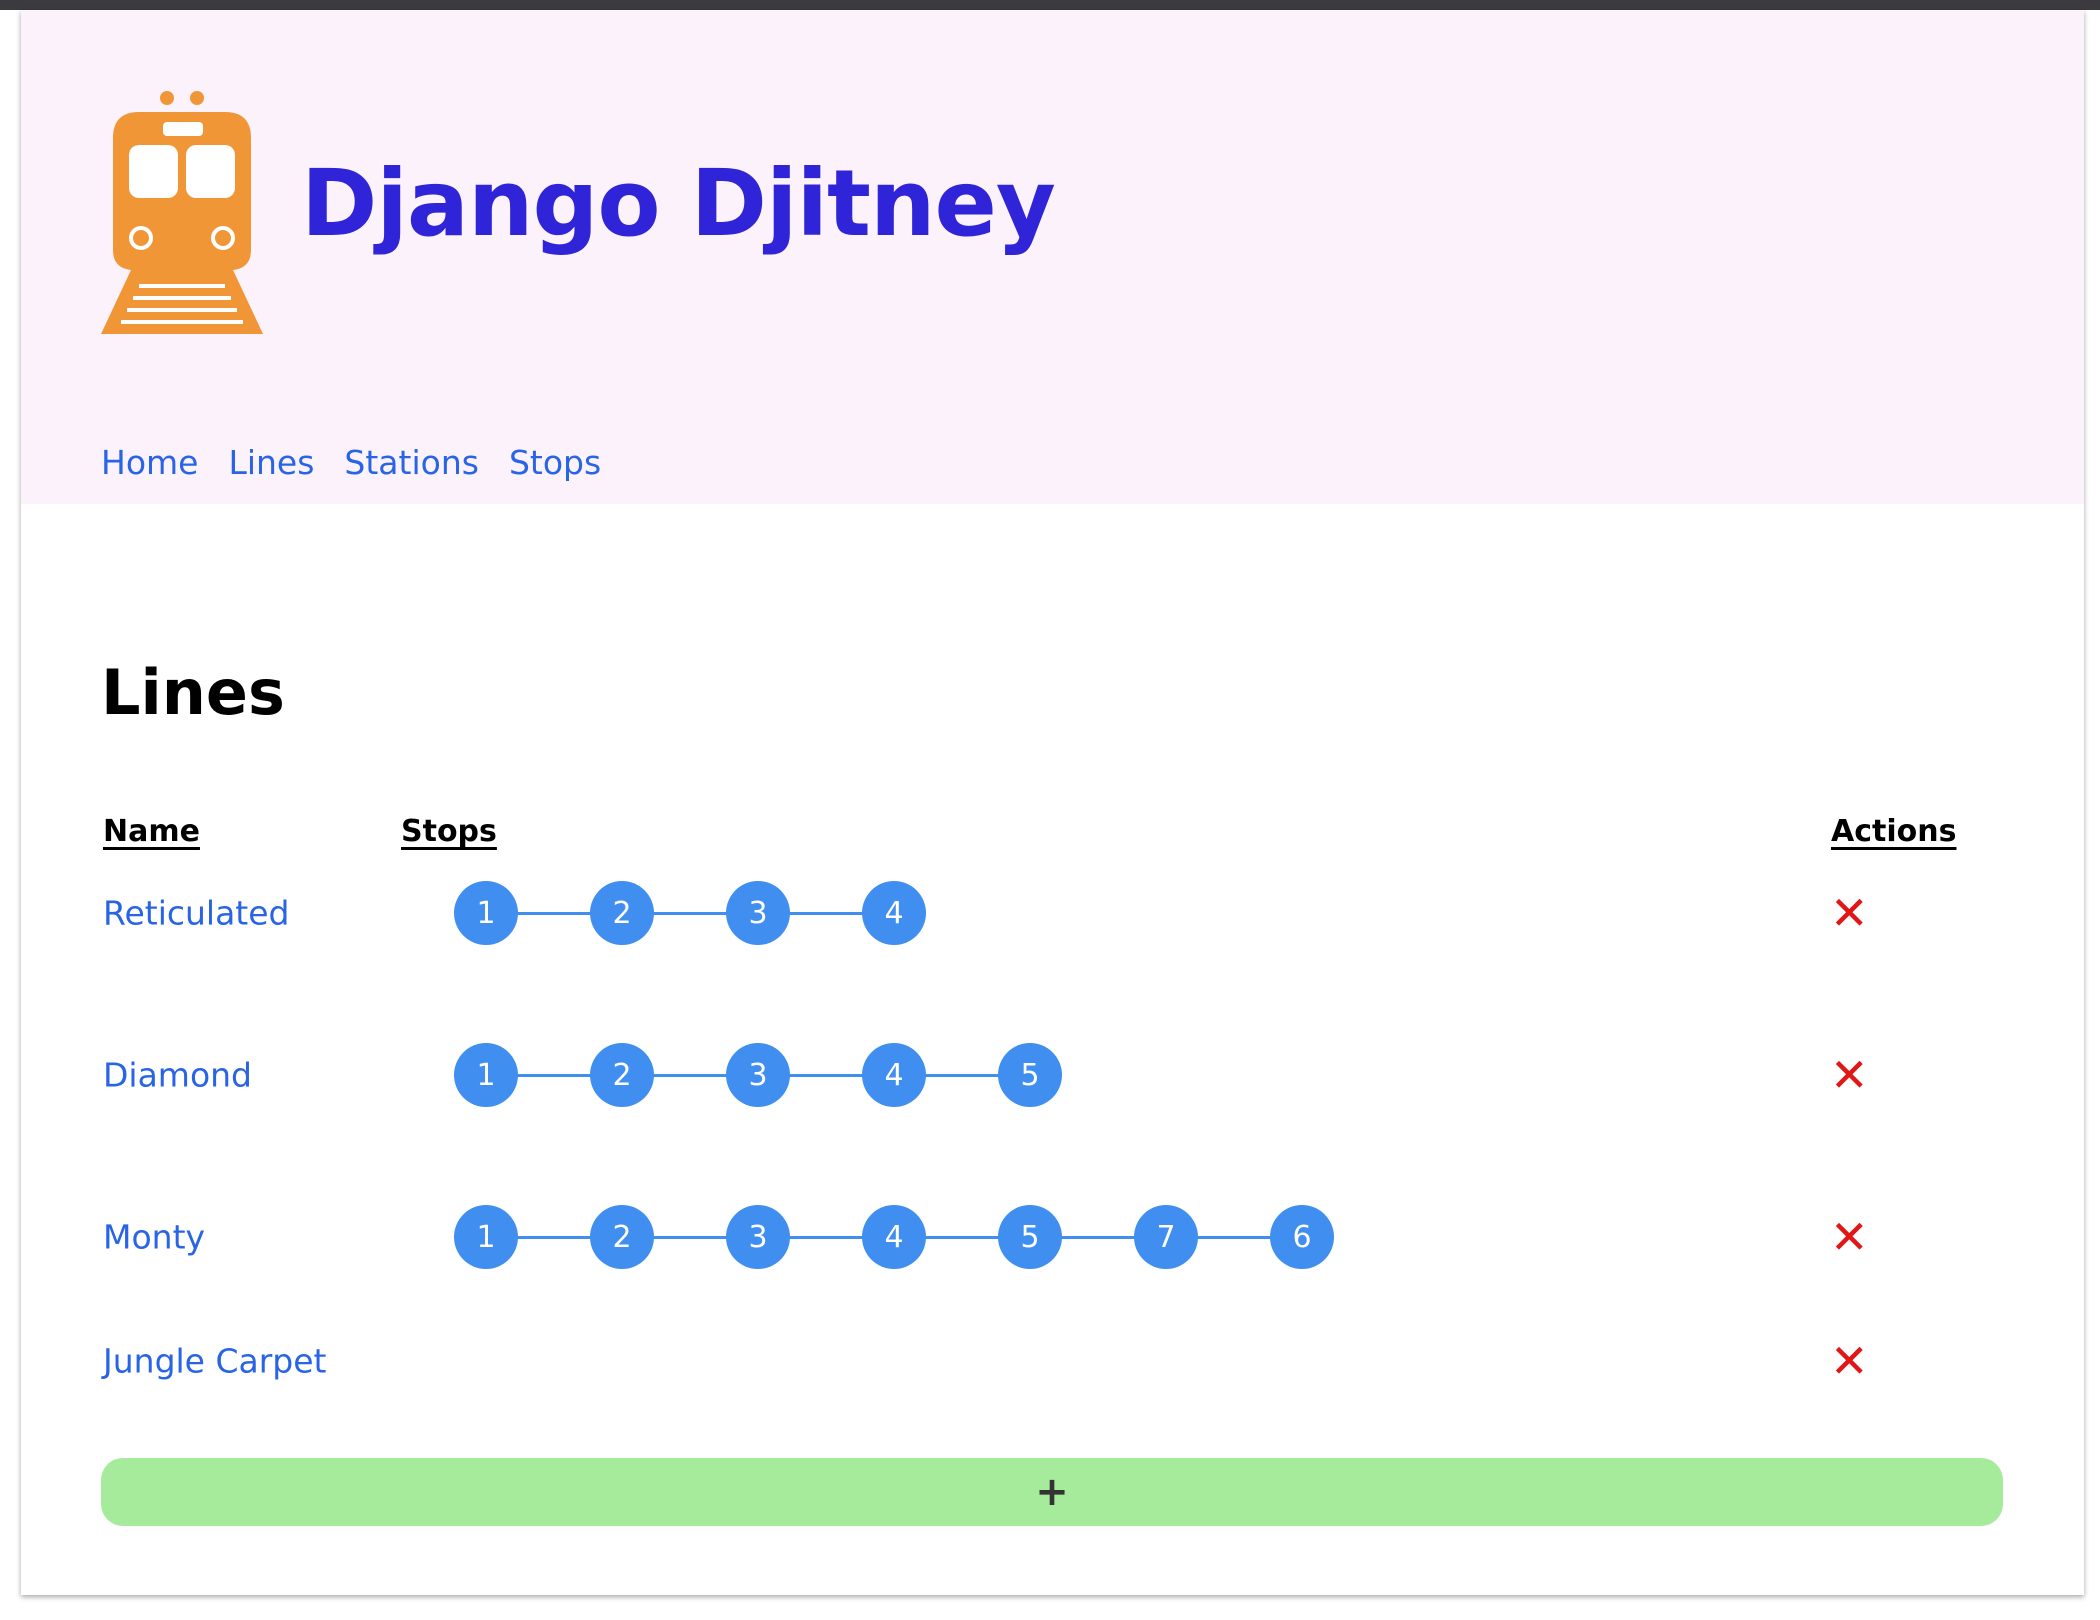 This screenshot has height=1620, width=2100. What do you see at coordinates (196, 913) in the screenshot?
I see `line-name-link: Reticulated` at bounding box center [196, 913].